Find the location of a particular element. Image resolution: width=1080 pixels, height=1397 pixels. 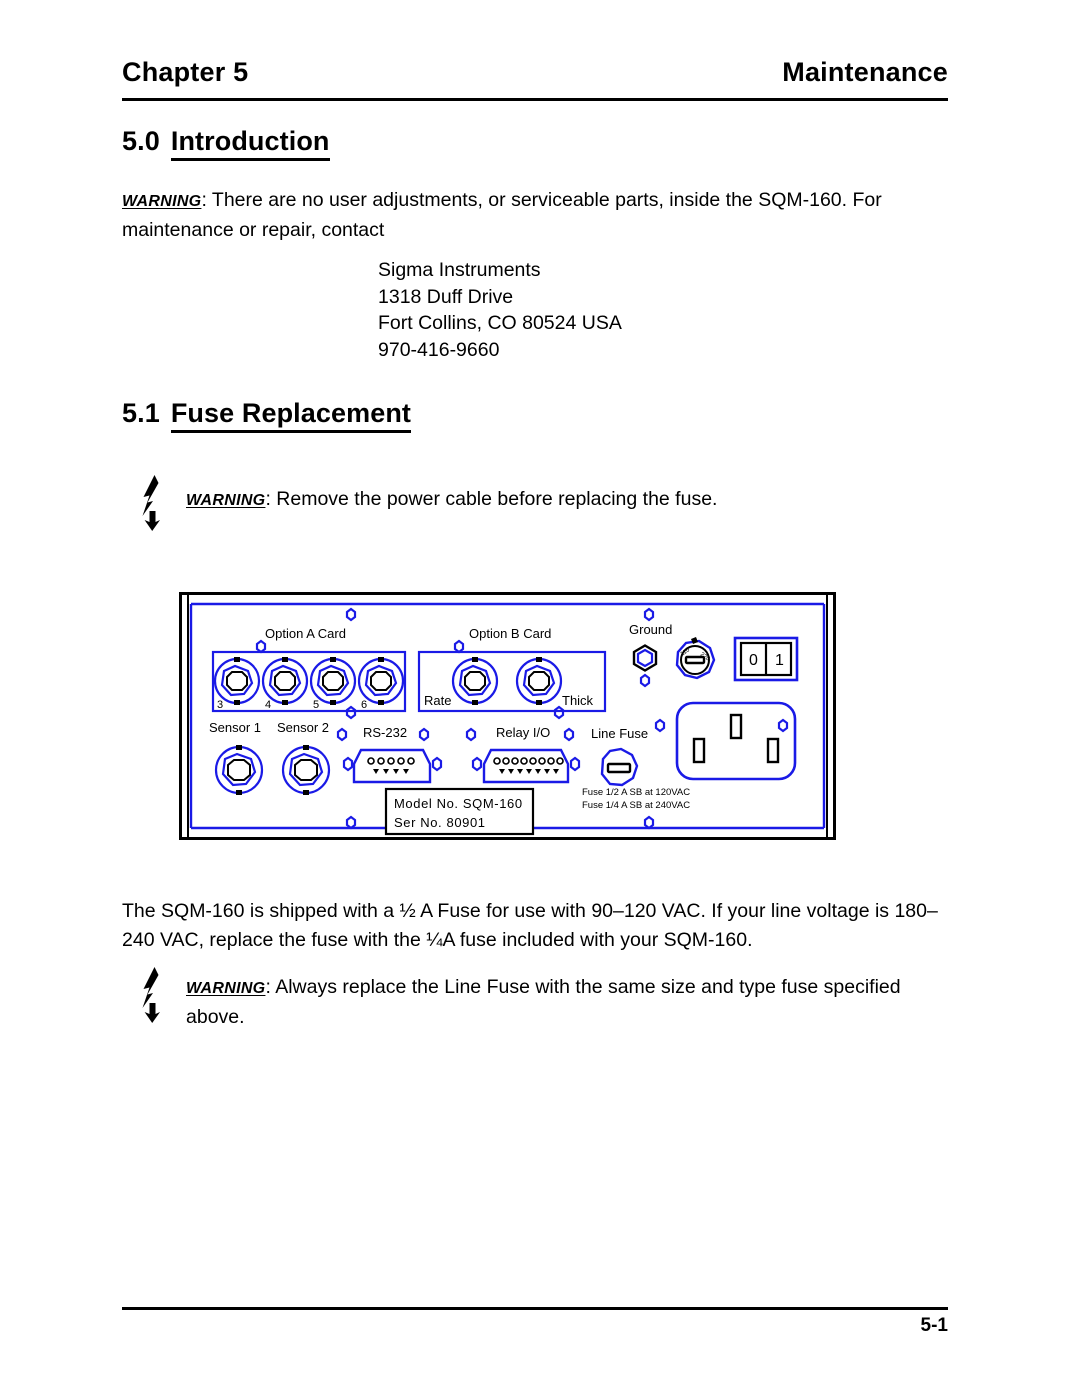

rate-label: Rate is located at coordinates (437, 700).